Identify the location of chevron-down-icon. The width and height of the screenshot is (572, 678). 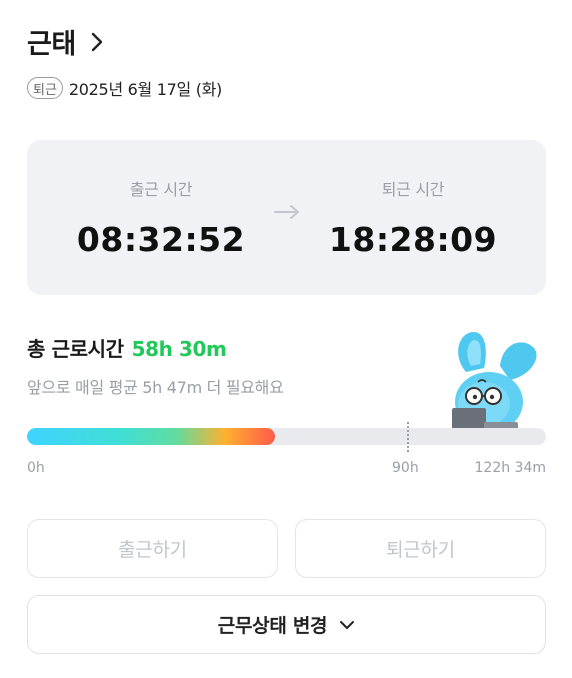
(347, 625).